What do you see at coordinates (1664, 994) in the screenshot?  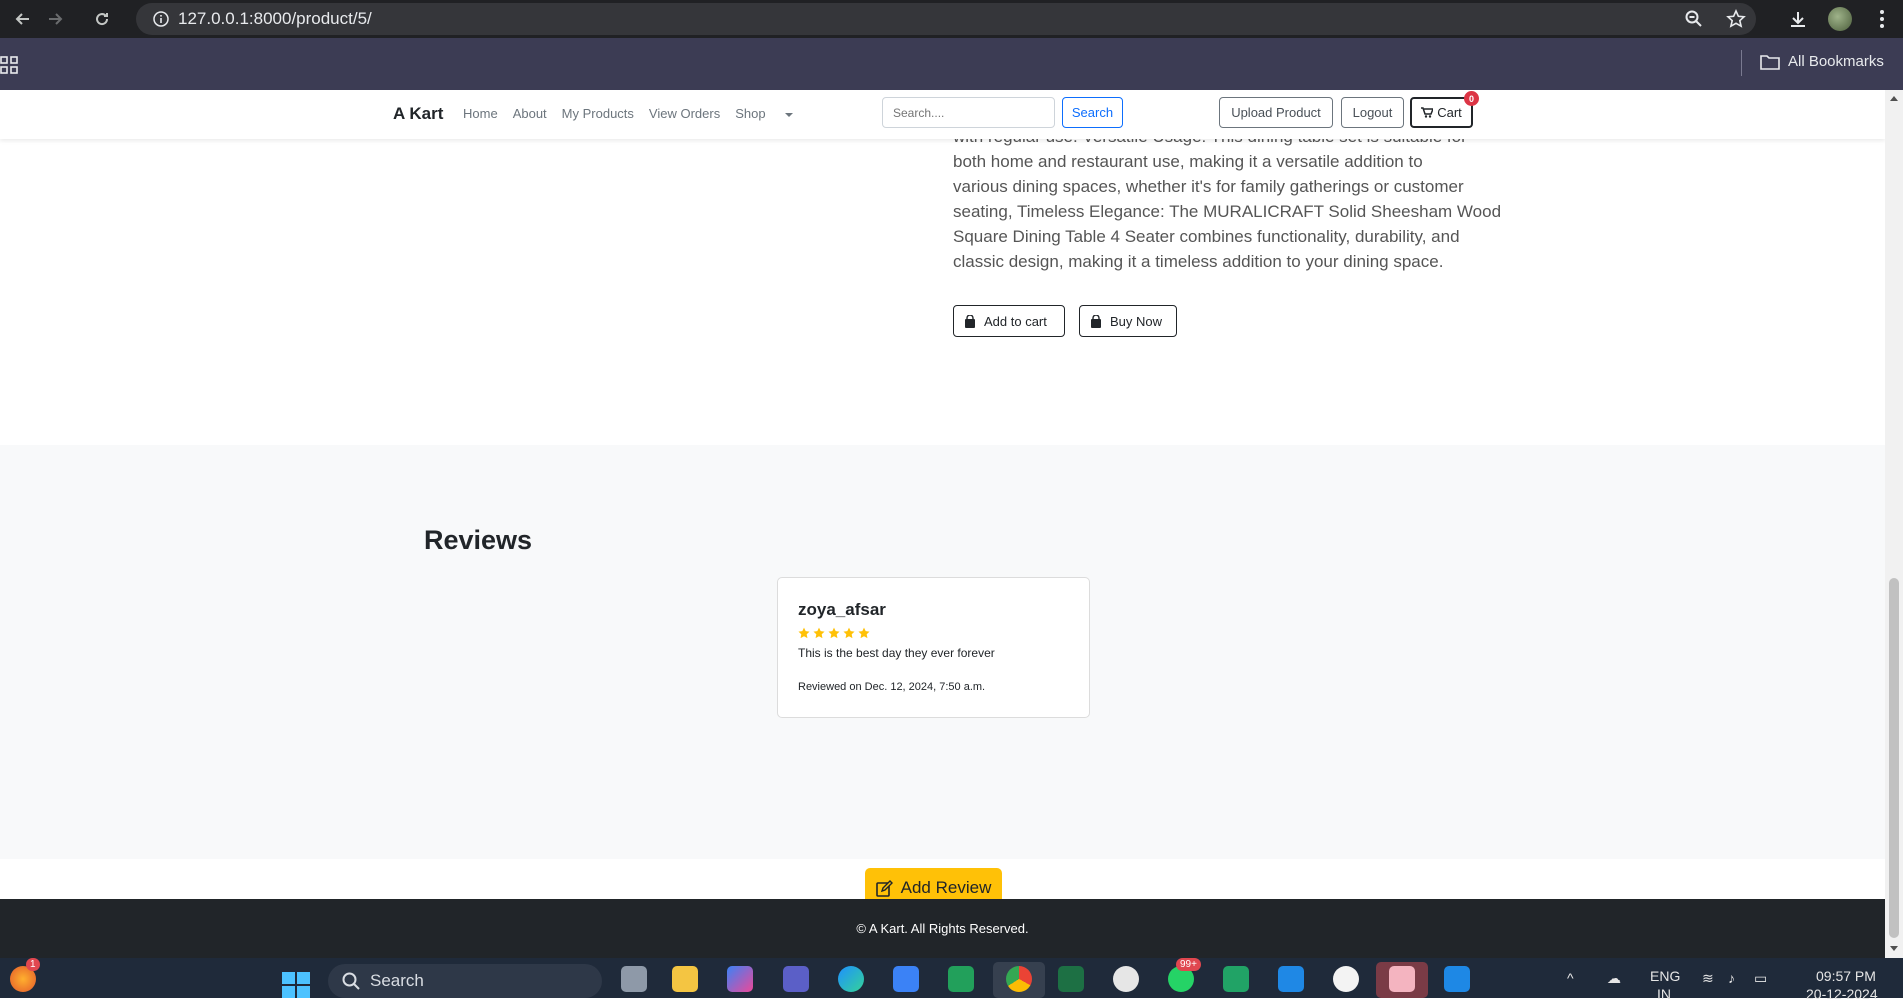 I see `lang-bottom: IN` at bounding box center [1664, 994].